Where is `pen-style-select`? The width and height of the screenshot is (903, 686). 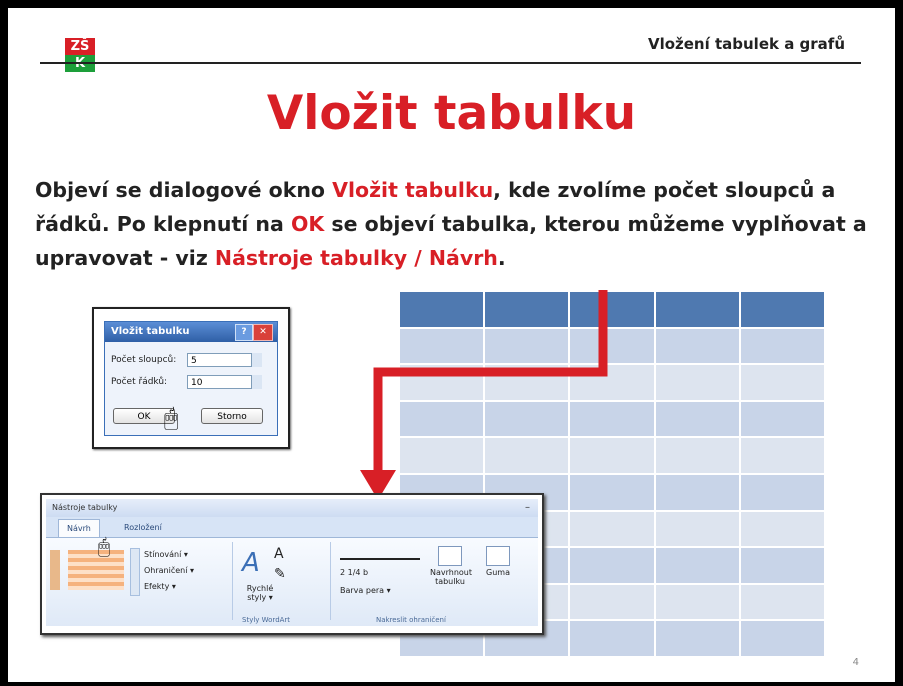
pen-style-select is located at coordinates (380, 554).